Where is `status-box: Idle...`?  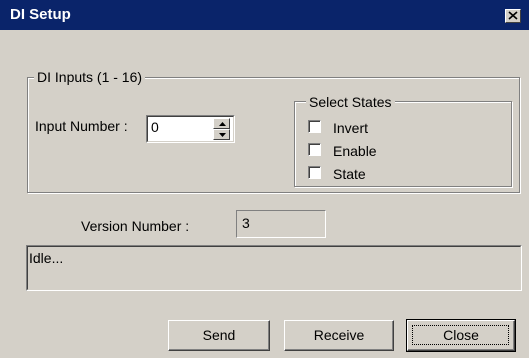 status-box: Idle... is located at coordinates (274, 268).